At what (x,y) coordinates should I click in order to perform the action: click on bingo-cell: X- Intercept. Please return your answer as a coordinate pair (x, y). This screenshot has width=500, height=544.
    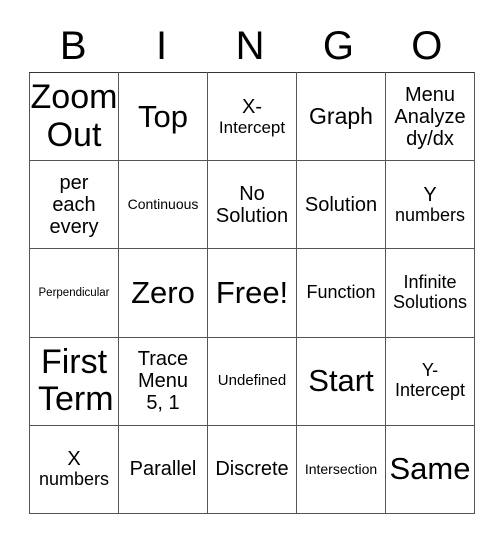
    Looking at the image, I should click on (252, 116).